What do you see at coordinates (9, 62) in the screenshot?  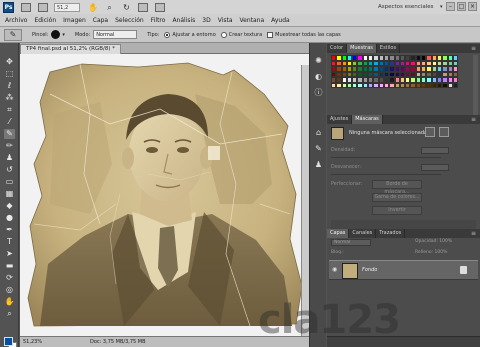 I see `move-tool-icon: ✥` at bounding box center [9, 62].